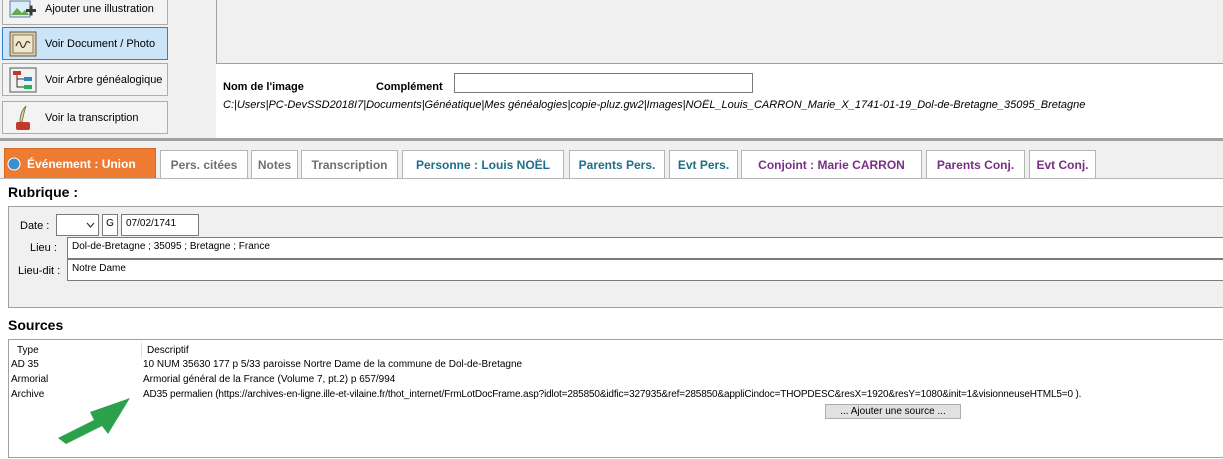  I want to click on tab-evenement-union: Événement : Union, so click(80, 163).